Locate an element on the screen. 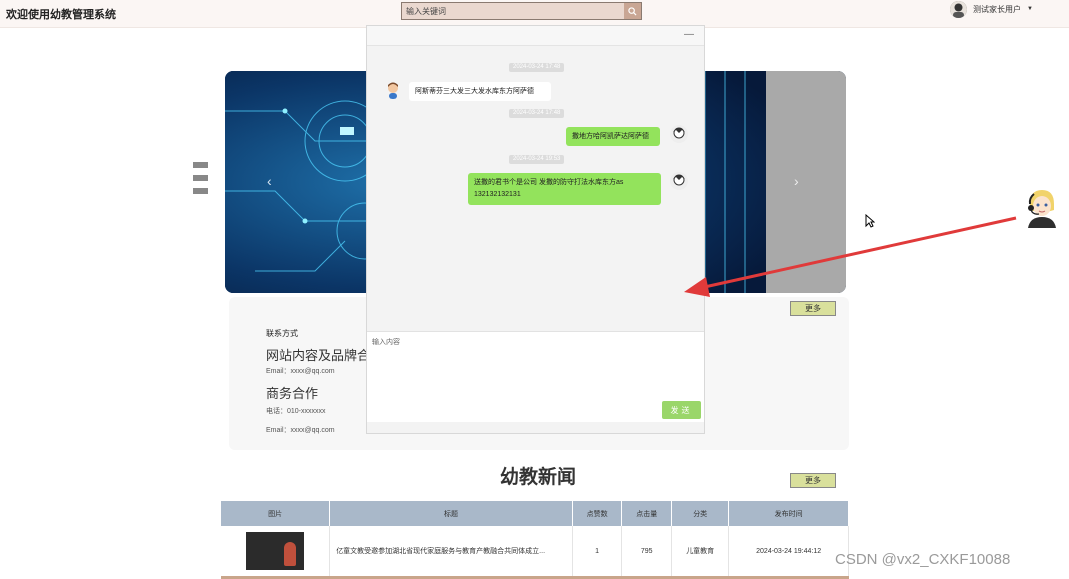 The image size is (1069, 579). contact-more-button: 更多 is located at coordinates (813, 308).